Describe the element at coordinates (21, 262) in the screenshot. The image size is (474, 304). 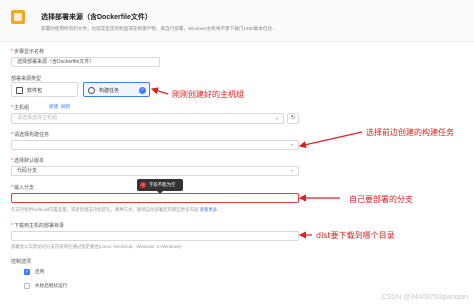
I see `control-options-label: 控制选项` at that location.